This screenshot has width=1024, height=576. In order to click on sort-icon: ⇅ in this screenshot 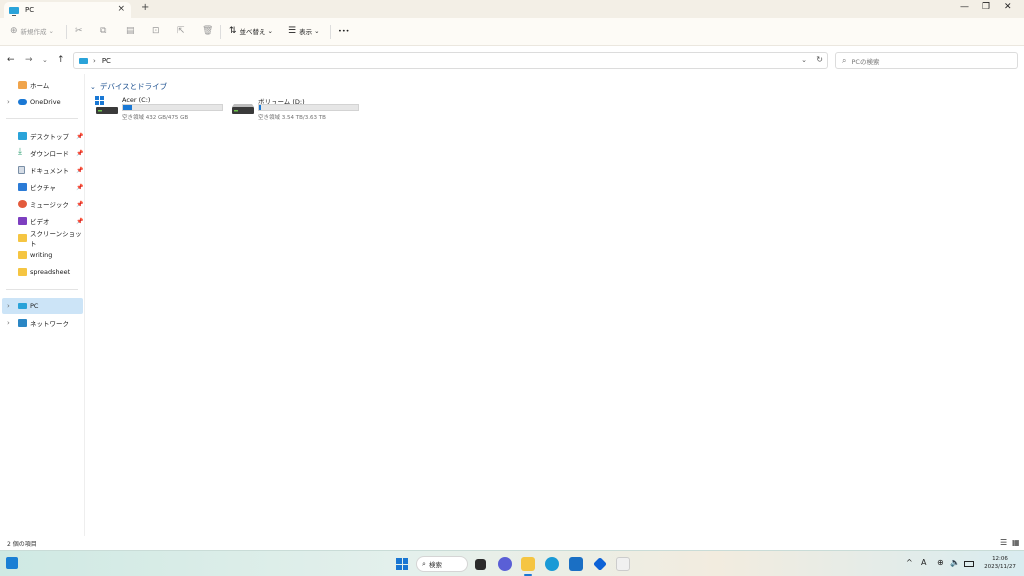, I will do `click(233, 31)`.